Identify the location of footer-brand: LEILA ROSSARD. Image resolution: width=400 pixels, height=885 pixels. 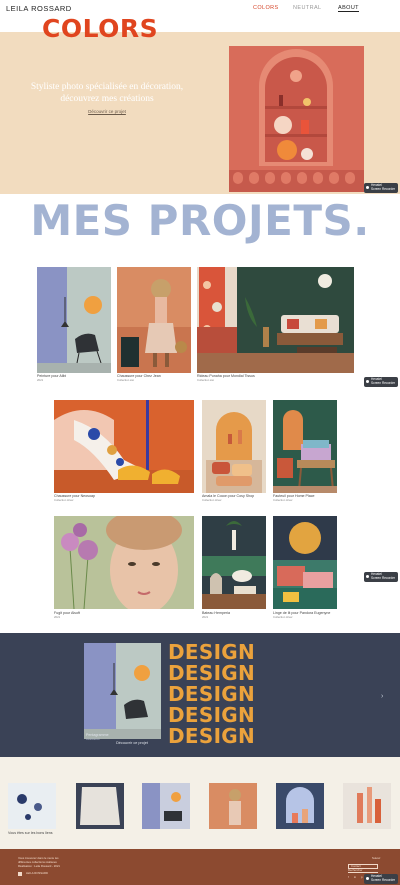
(37, 873).